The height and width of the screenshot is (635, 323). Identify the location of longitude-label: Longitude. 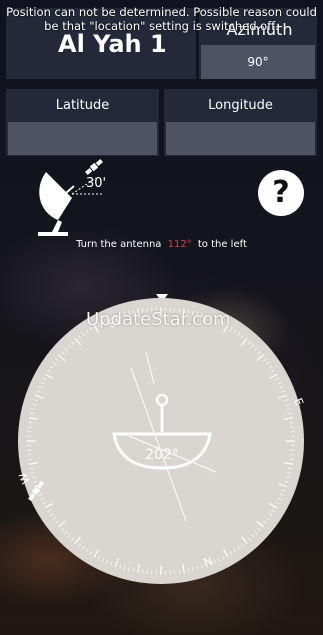
(240, 105).